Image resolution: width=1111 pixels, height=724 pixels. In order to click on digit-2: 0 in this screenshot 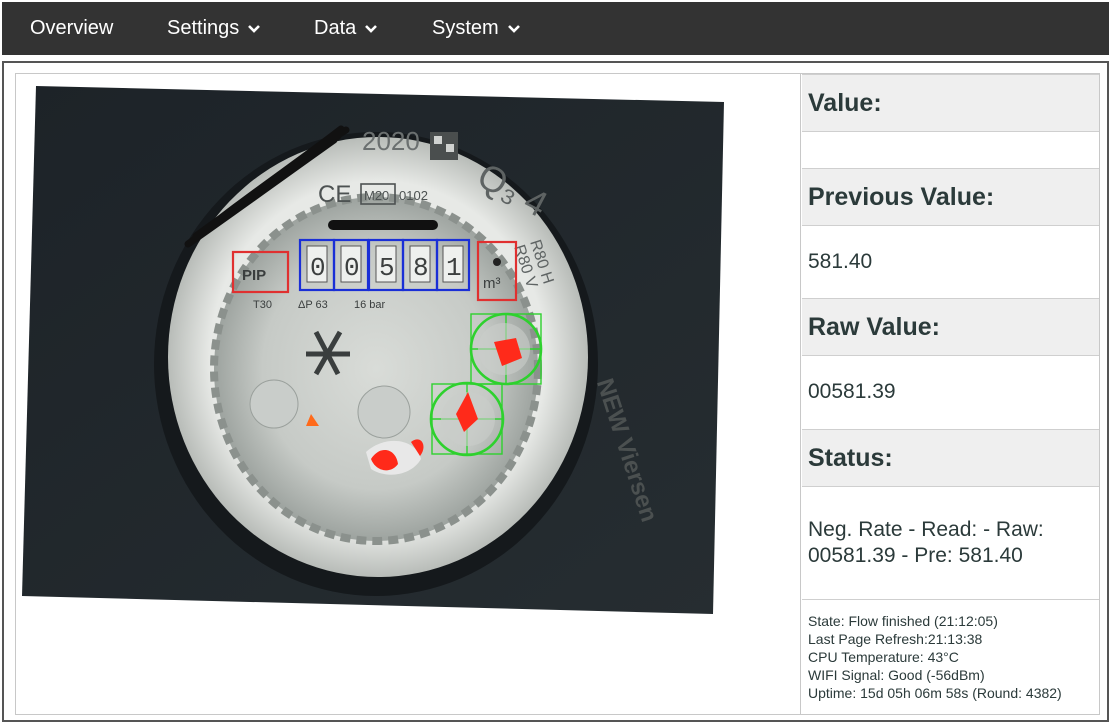, I will do `click(352, 268)`.